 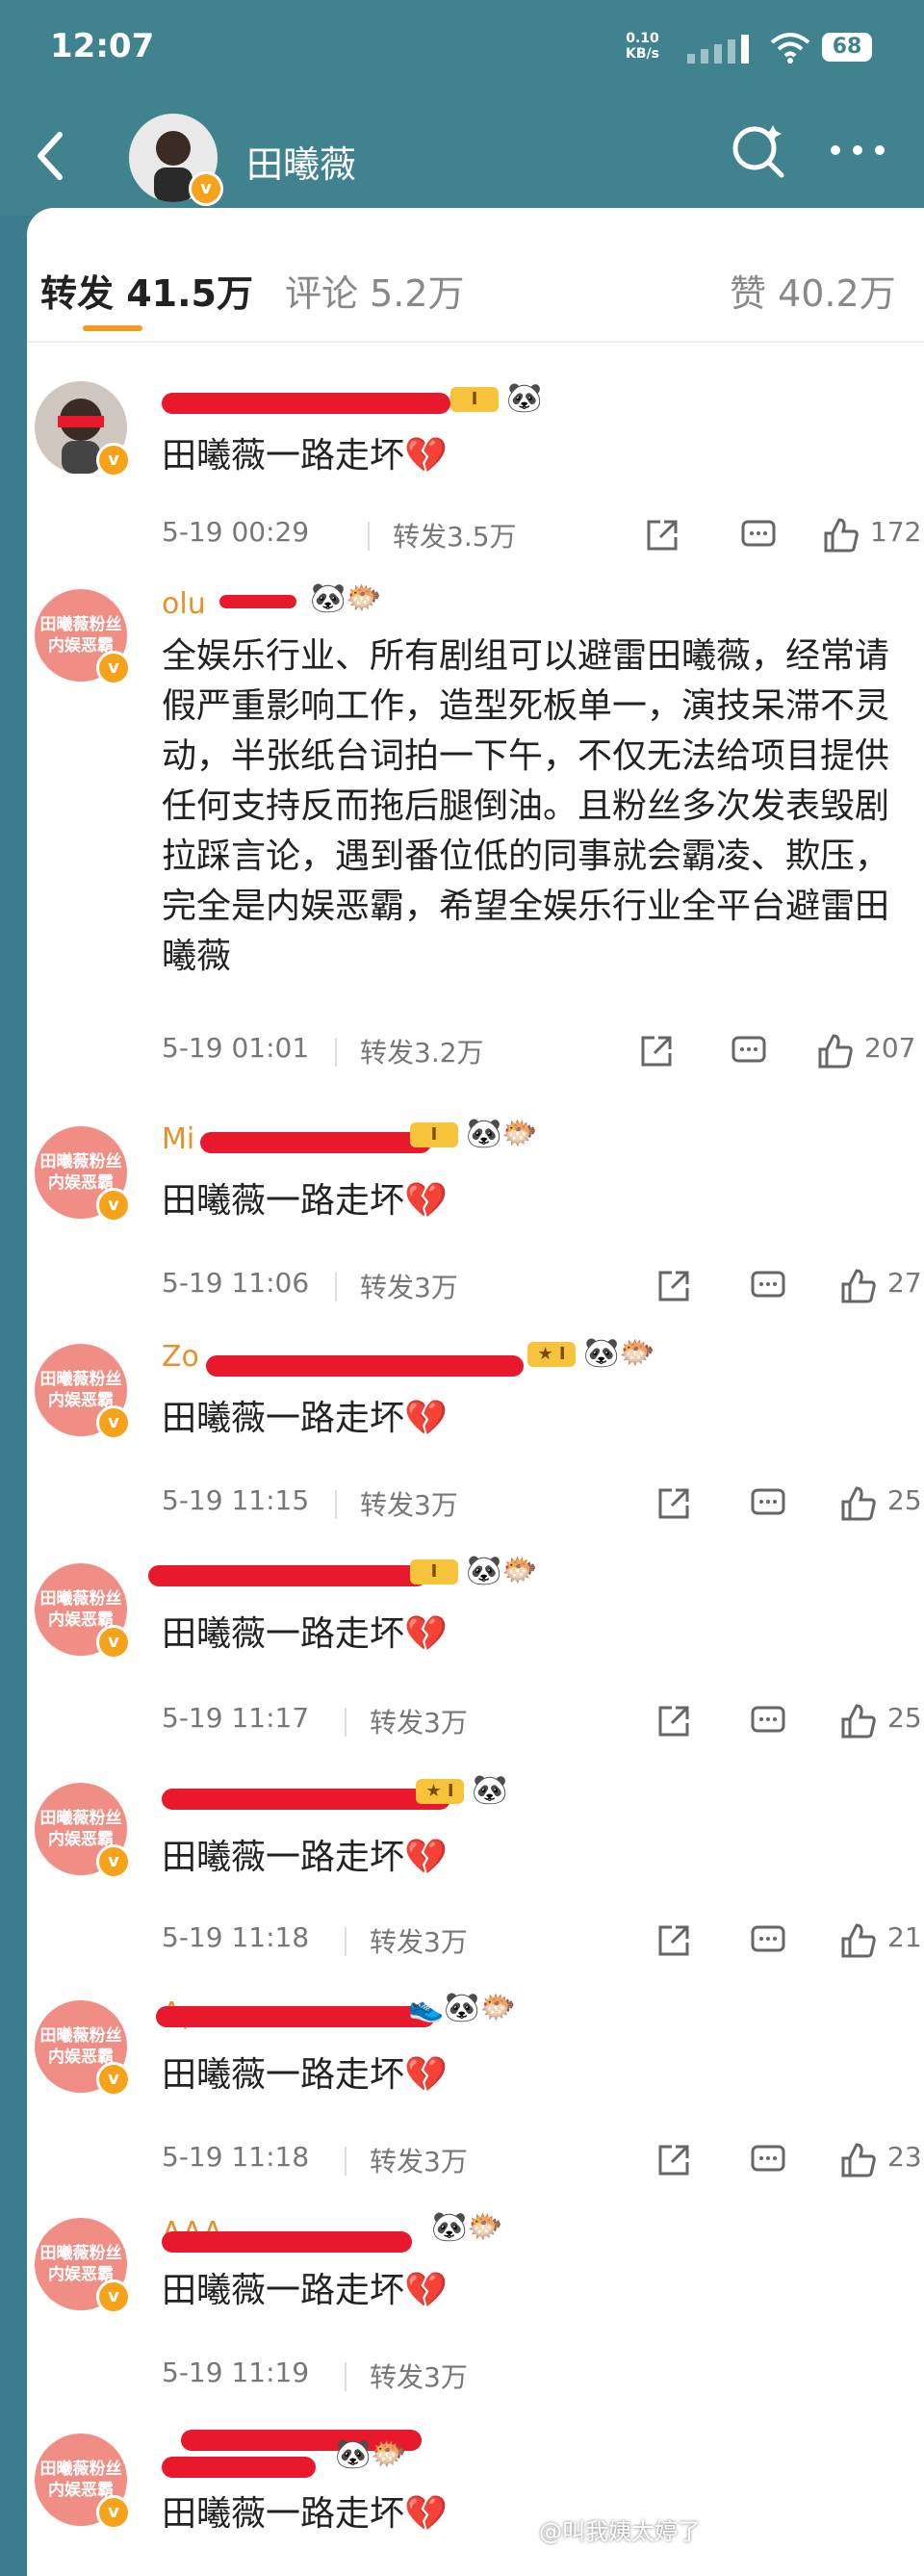 I want to click on user-badges: I 🐼🐡, so click(x=474, y=1570).